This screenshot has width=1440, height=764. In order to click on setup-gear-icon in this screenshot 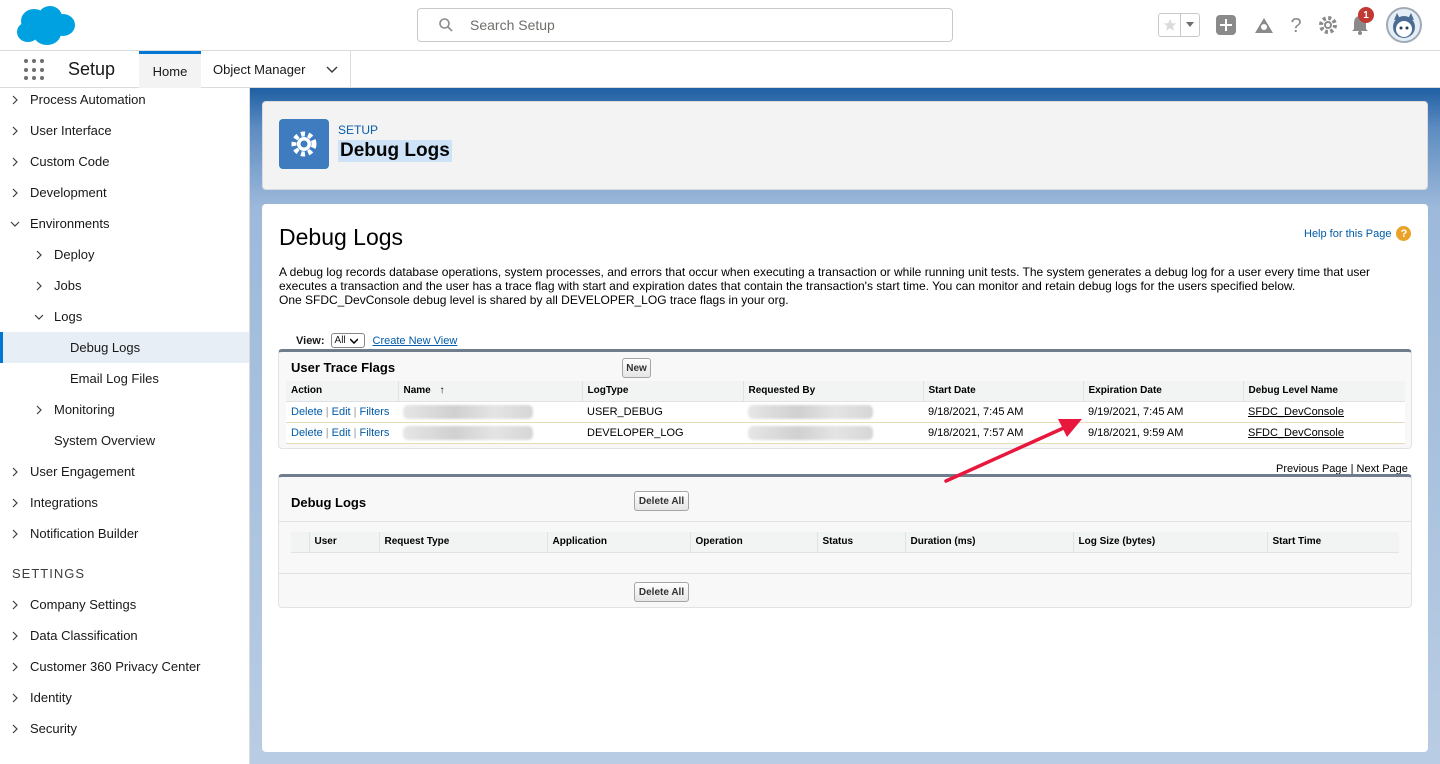, I will do `click(1328, 25)`.